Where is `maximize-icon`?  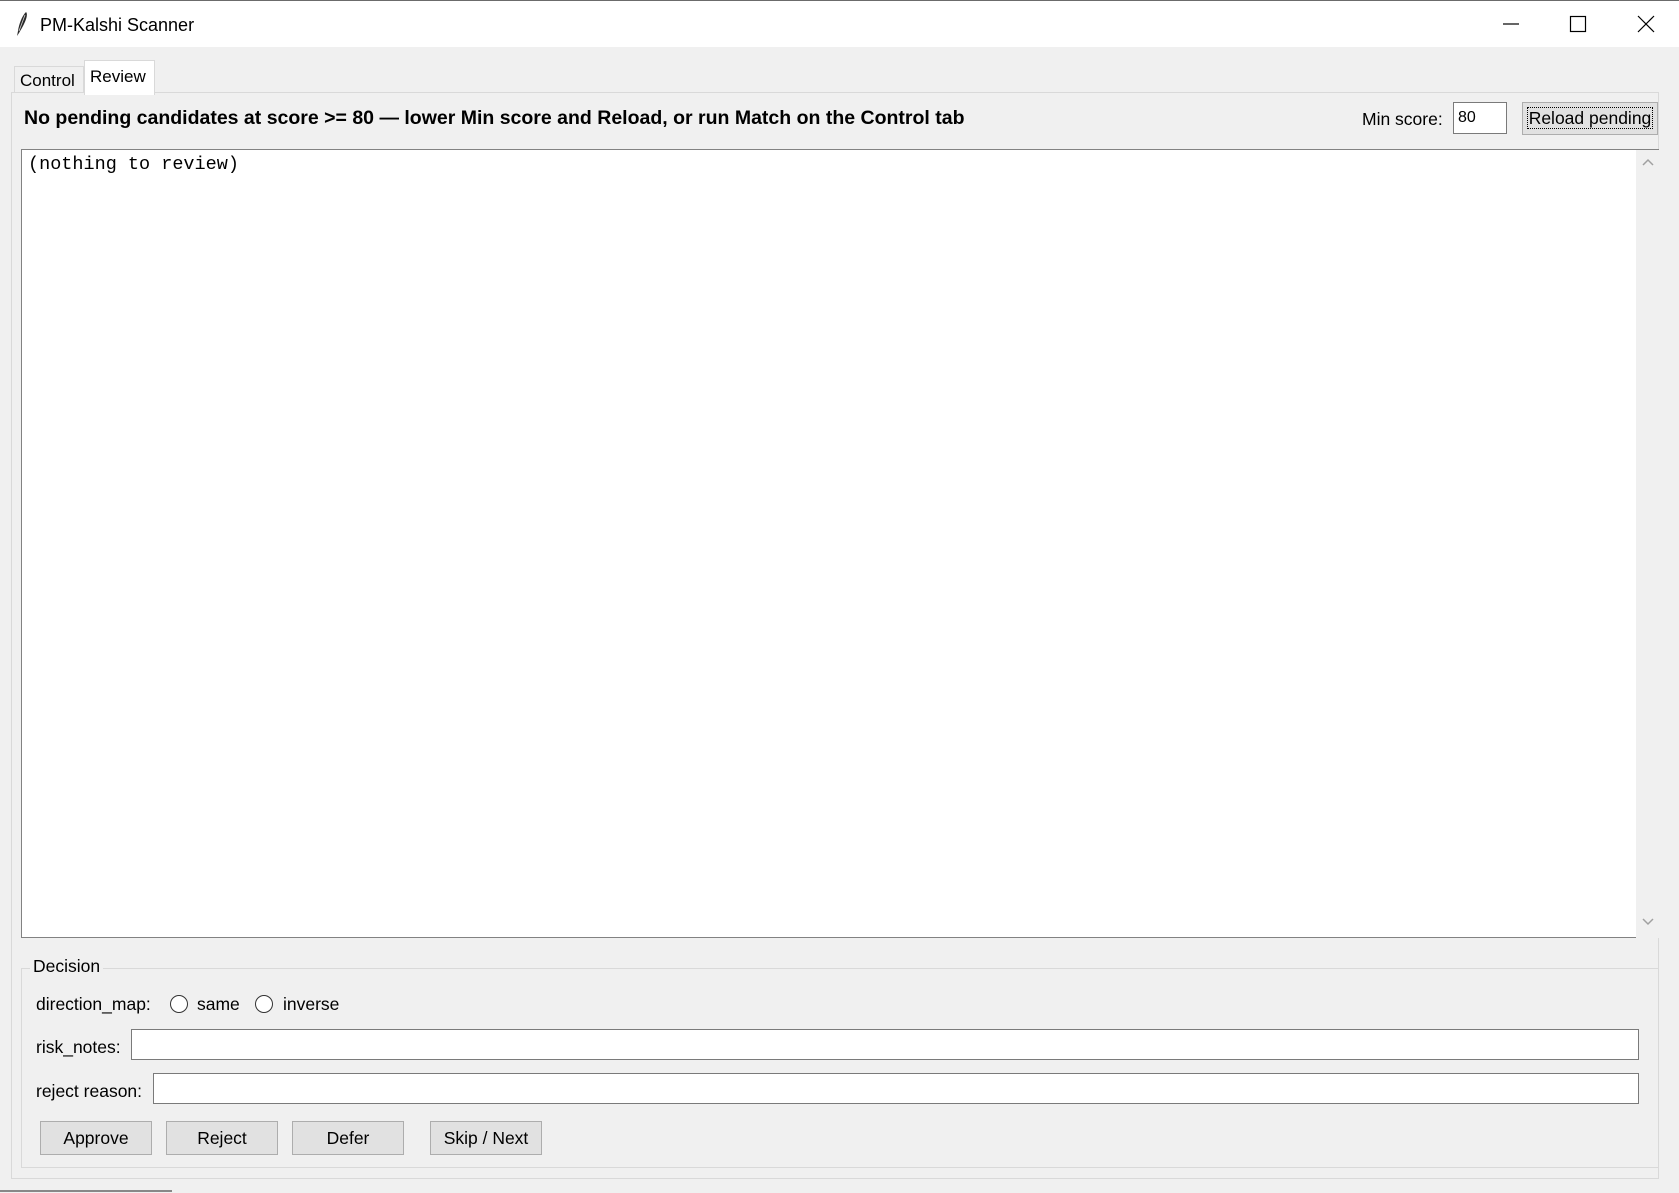
maximize-icon is located at coordinates (1578, 24).